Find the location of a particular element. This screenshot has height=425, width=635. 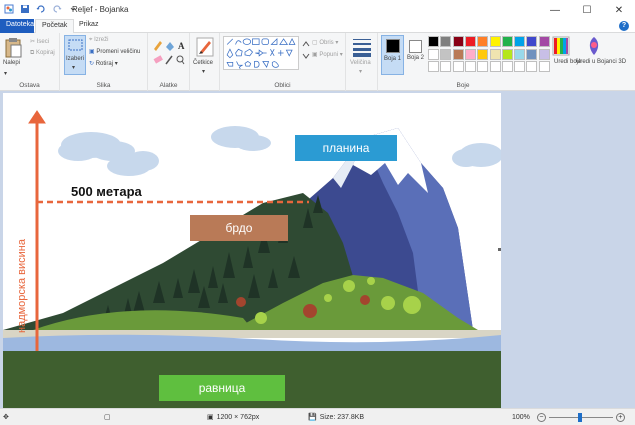

zoom-in-button: + is located at coordinates (620, 417).